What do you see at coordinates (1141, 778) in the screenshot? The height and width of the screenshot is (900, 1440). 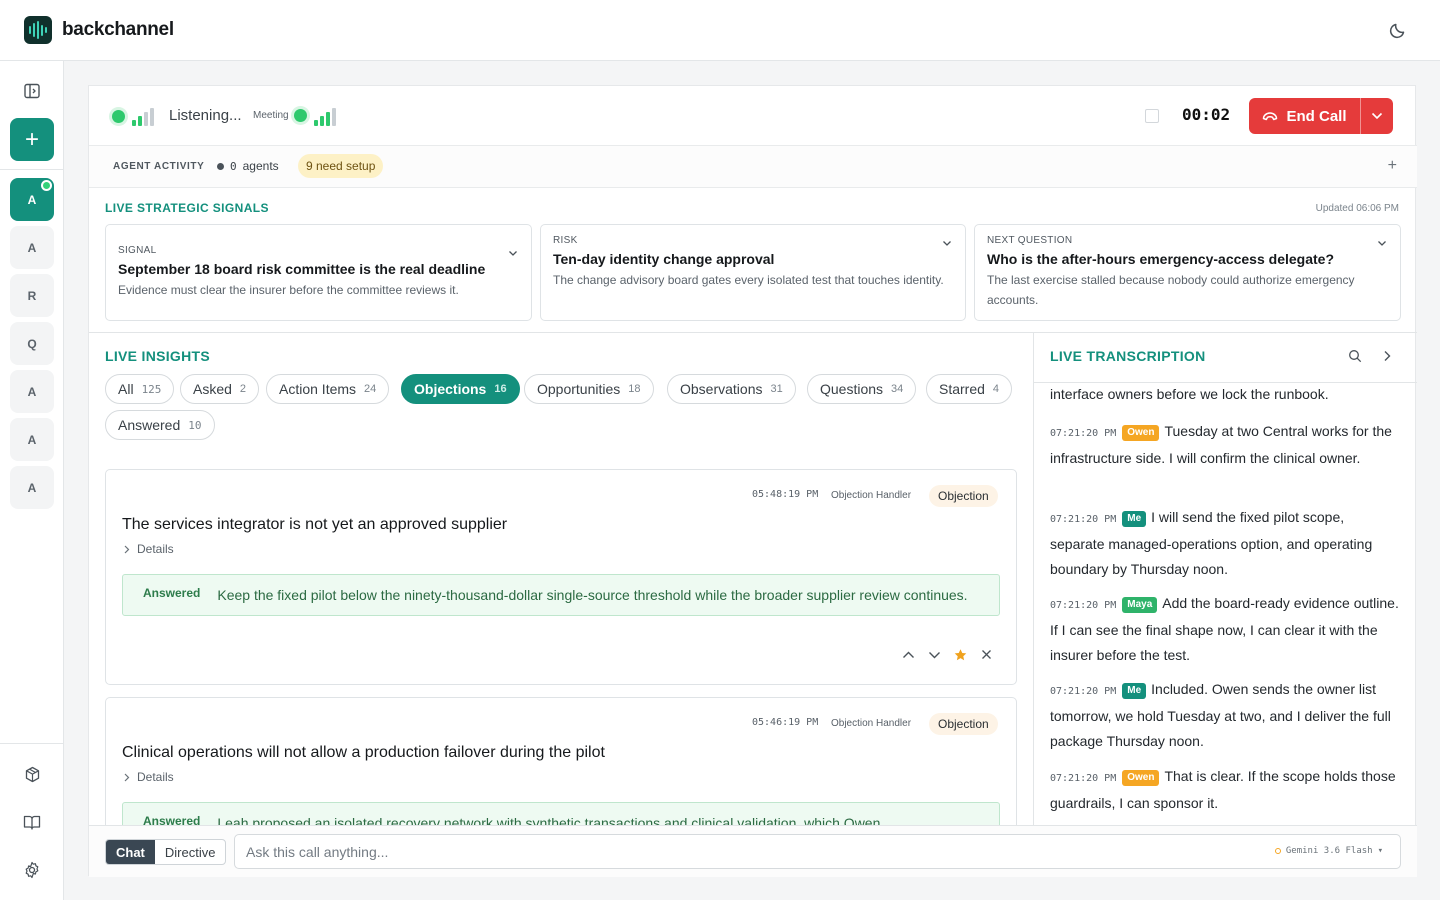 I see `speaker-badge: Owen` at bounding box center [1141, 778].